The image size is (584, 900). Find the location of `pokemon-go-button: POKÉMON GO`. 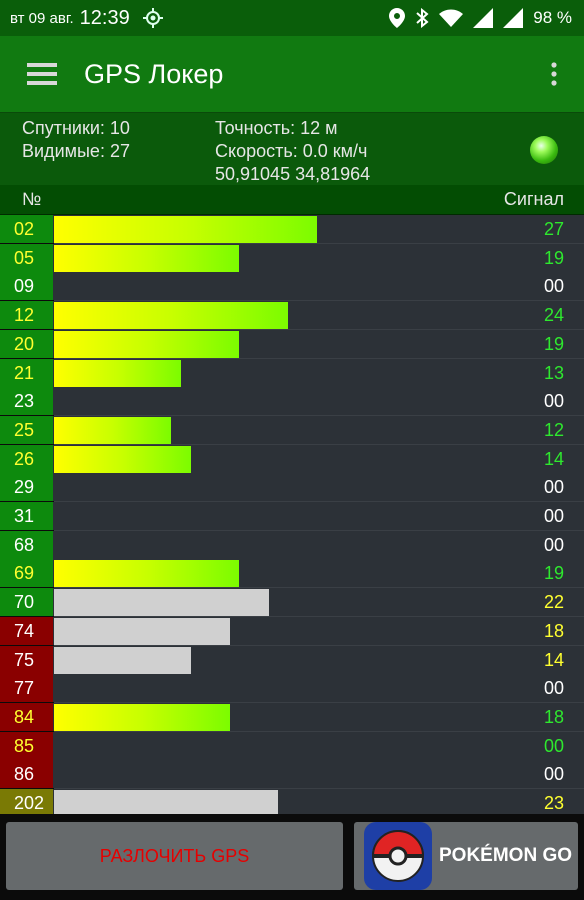

pokemon-go-button: POKÉMON GO is located at coordinates (466, 856).